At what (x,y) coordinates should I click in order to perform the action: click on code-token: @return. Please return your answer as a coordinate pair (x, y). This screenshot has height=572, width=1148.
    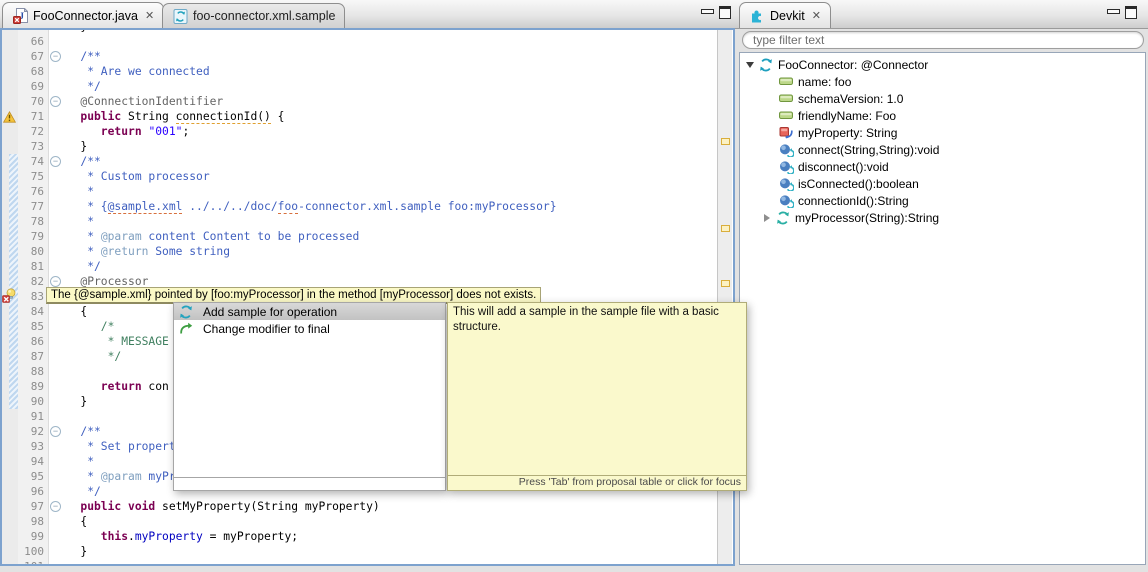
    Looking at the image, I should click on (124, 251).